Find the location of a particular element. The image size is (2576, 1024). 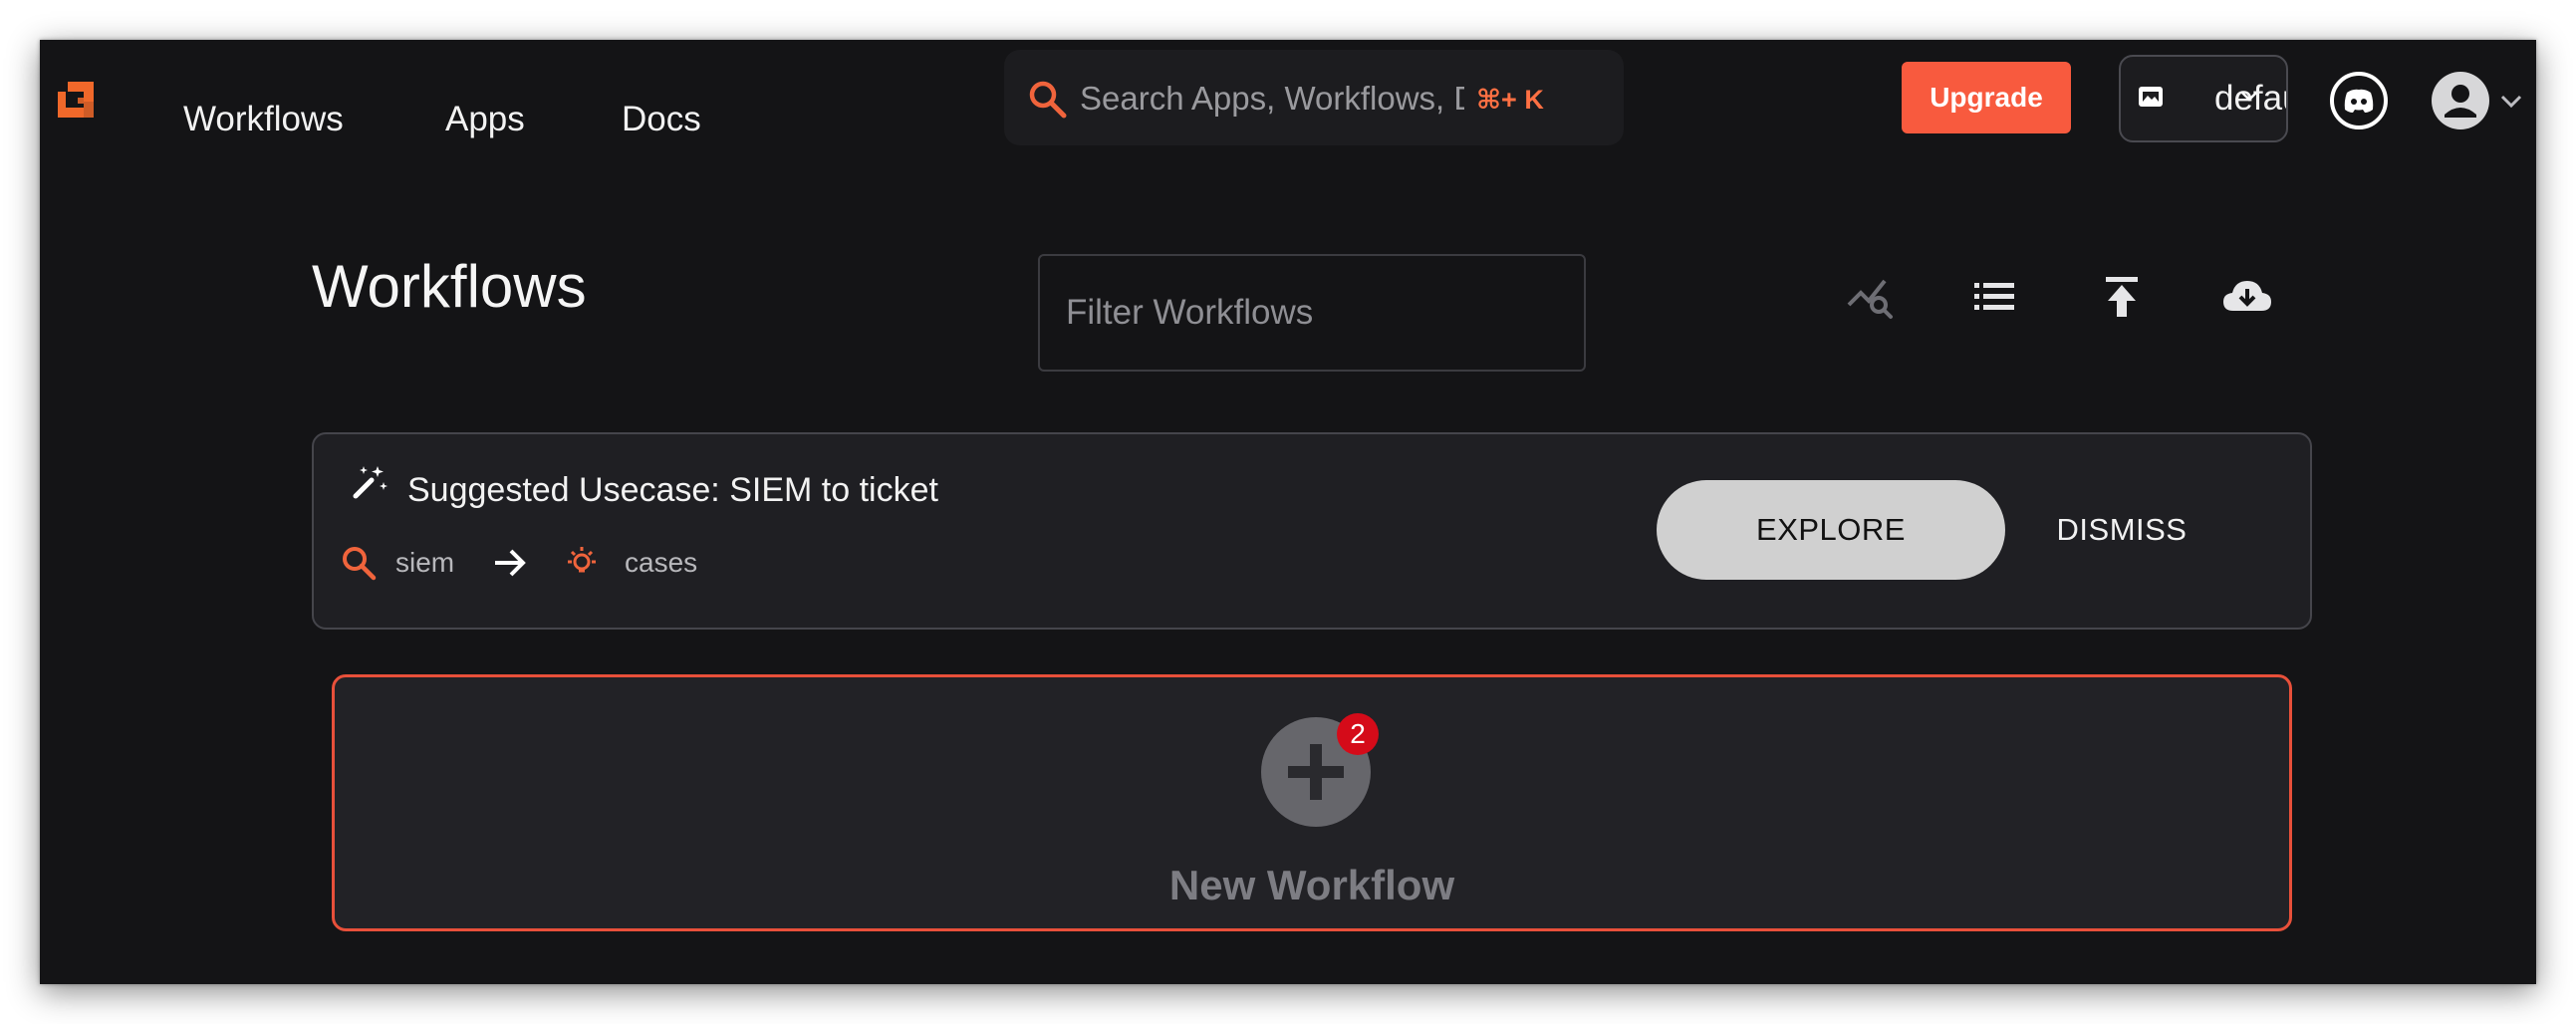

lightbulb-icon is located at coordinates (582, 560).